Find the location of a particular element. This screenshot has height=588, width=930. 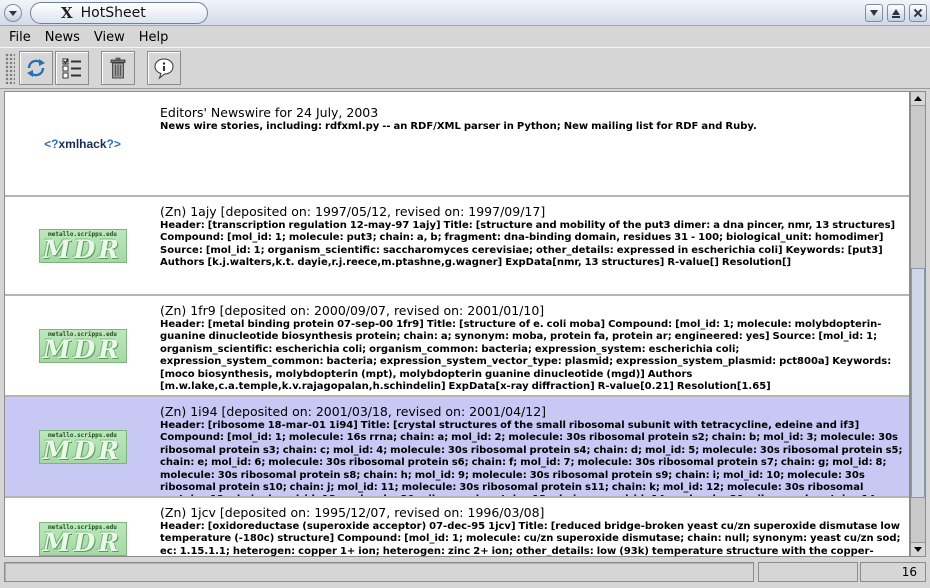

title-bar: X HotSheet is located at coordinates (465, 13).